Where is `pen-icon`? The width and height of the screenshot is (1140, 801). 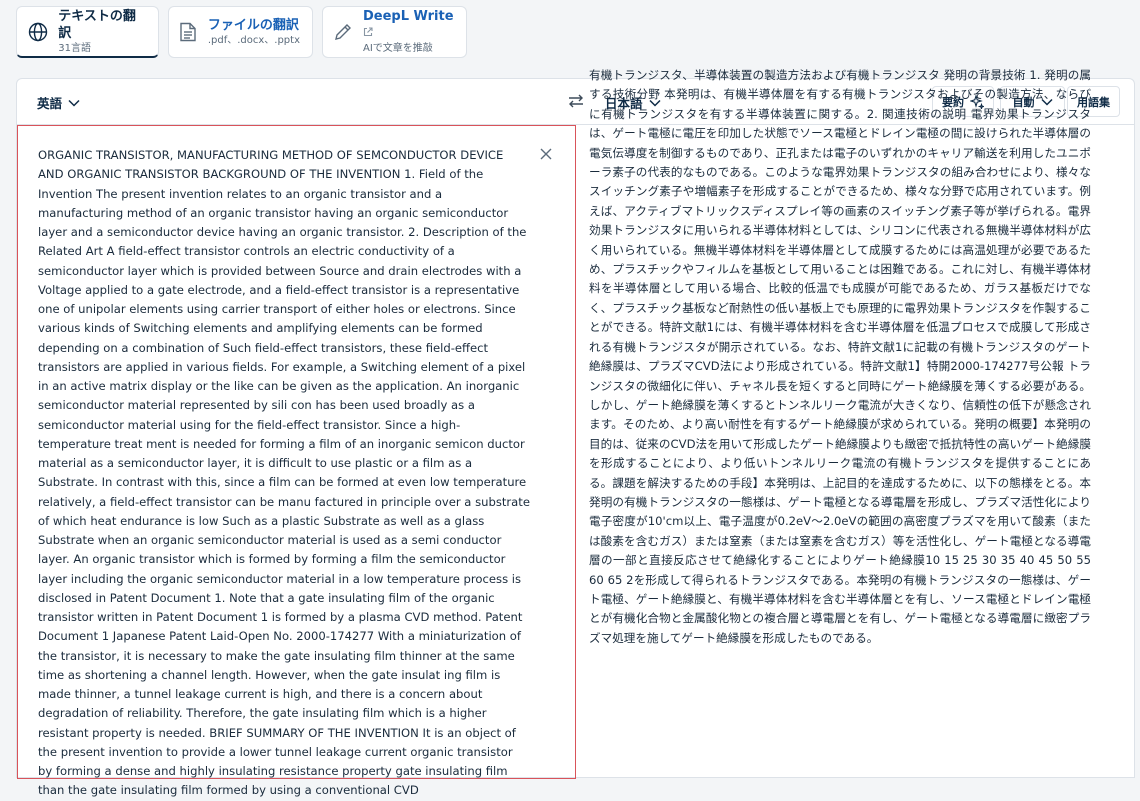
pen-icon is located at coordinates (343, 32).